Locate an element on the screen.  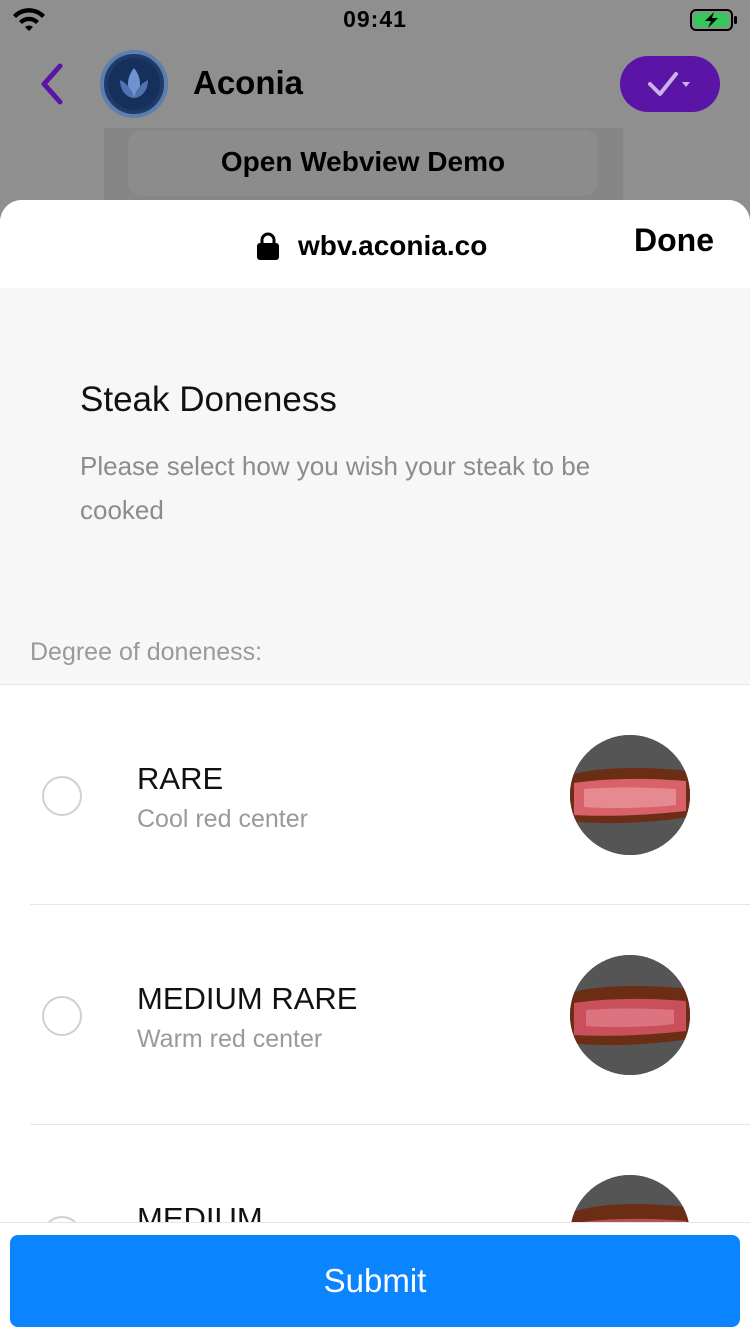
form-title: Steak Doneness is located at coordinates (208, 399).